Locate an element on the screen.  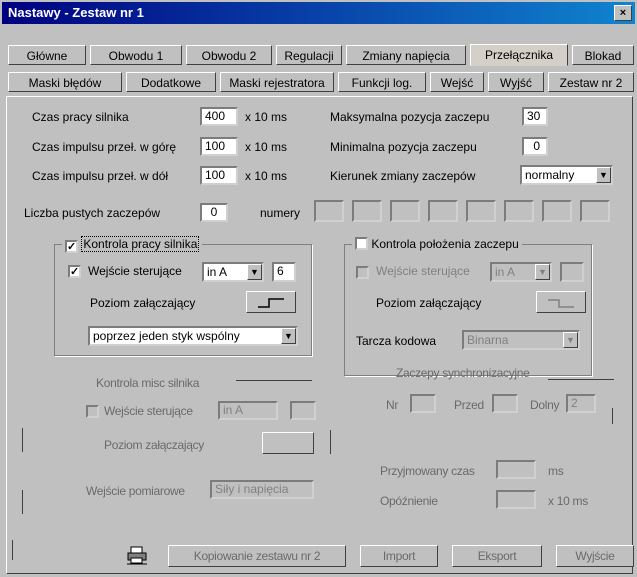
numer-4-input is located at coordinates (443, 211).